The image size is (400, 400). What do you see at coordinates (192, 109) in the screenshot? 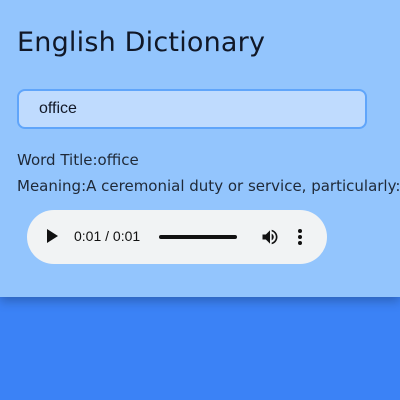
I see `search-input` at bounding box center [192, 109].